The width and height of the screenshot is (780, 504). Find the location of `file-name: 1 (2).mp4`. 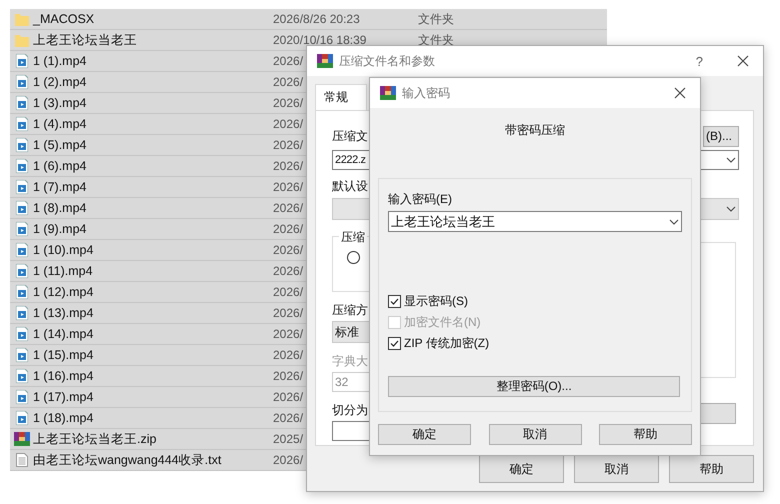

file-name: 1 (2).mp4 is located at coordinates (153, 82).